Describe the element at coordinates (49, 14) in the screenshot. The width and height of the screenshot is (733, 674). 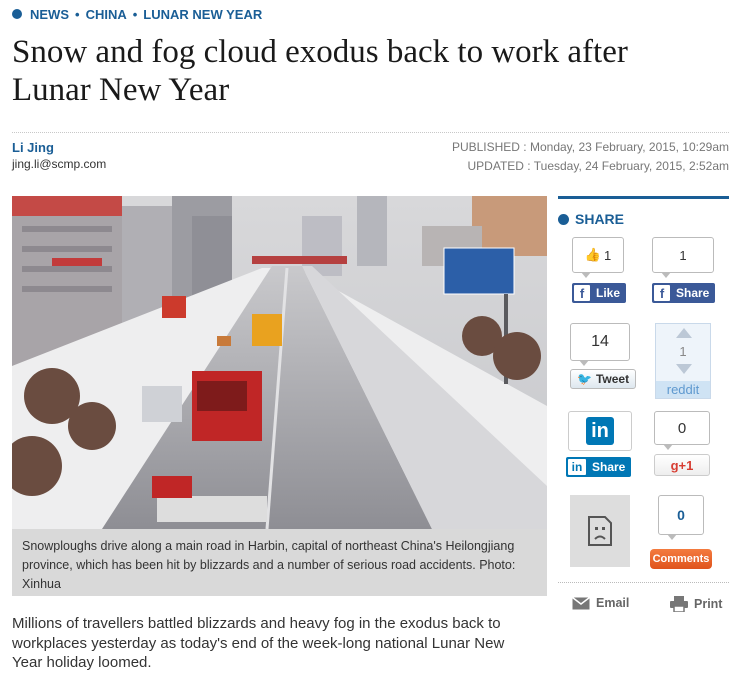
I see `breadcrumb-news: NEWS` at that location.